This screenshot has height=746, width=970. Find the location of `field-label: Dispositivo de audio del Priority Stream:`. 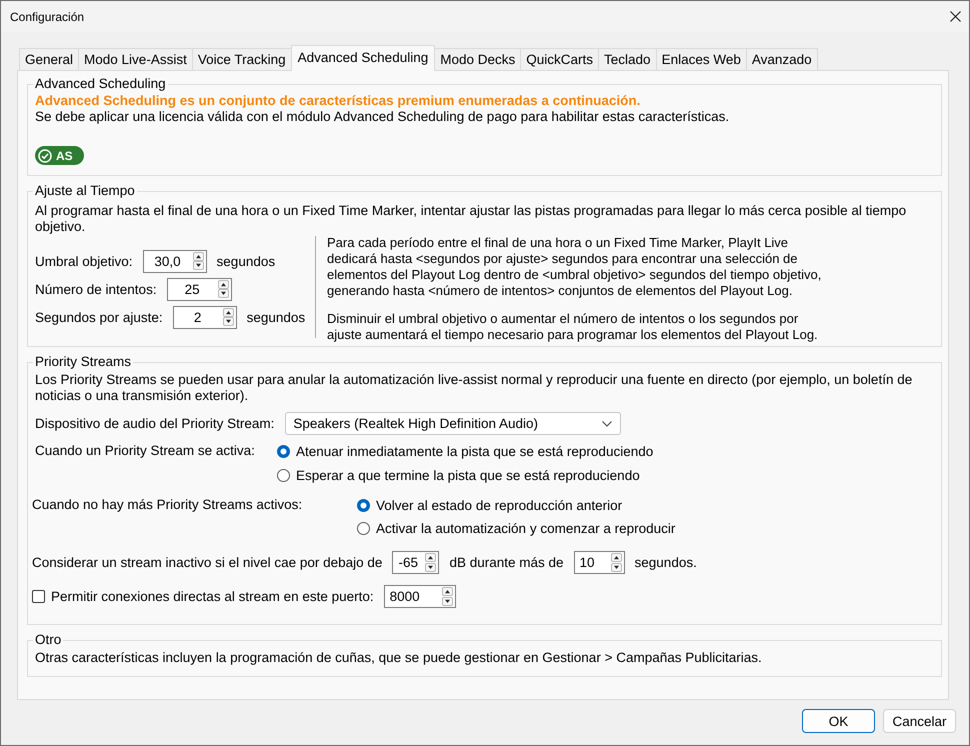

field-label: Dispositivo de audio del Priority Stream: is located at coordinates (154, 423).